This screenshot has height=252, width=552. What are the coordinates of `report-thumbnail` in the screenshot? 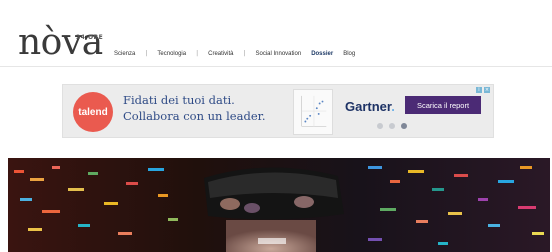 It's located at (313, 112).